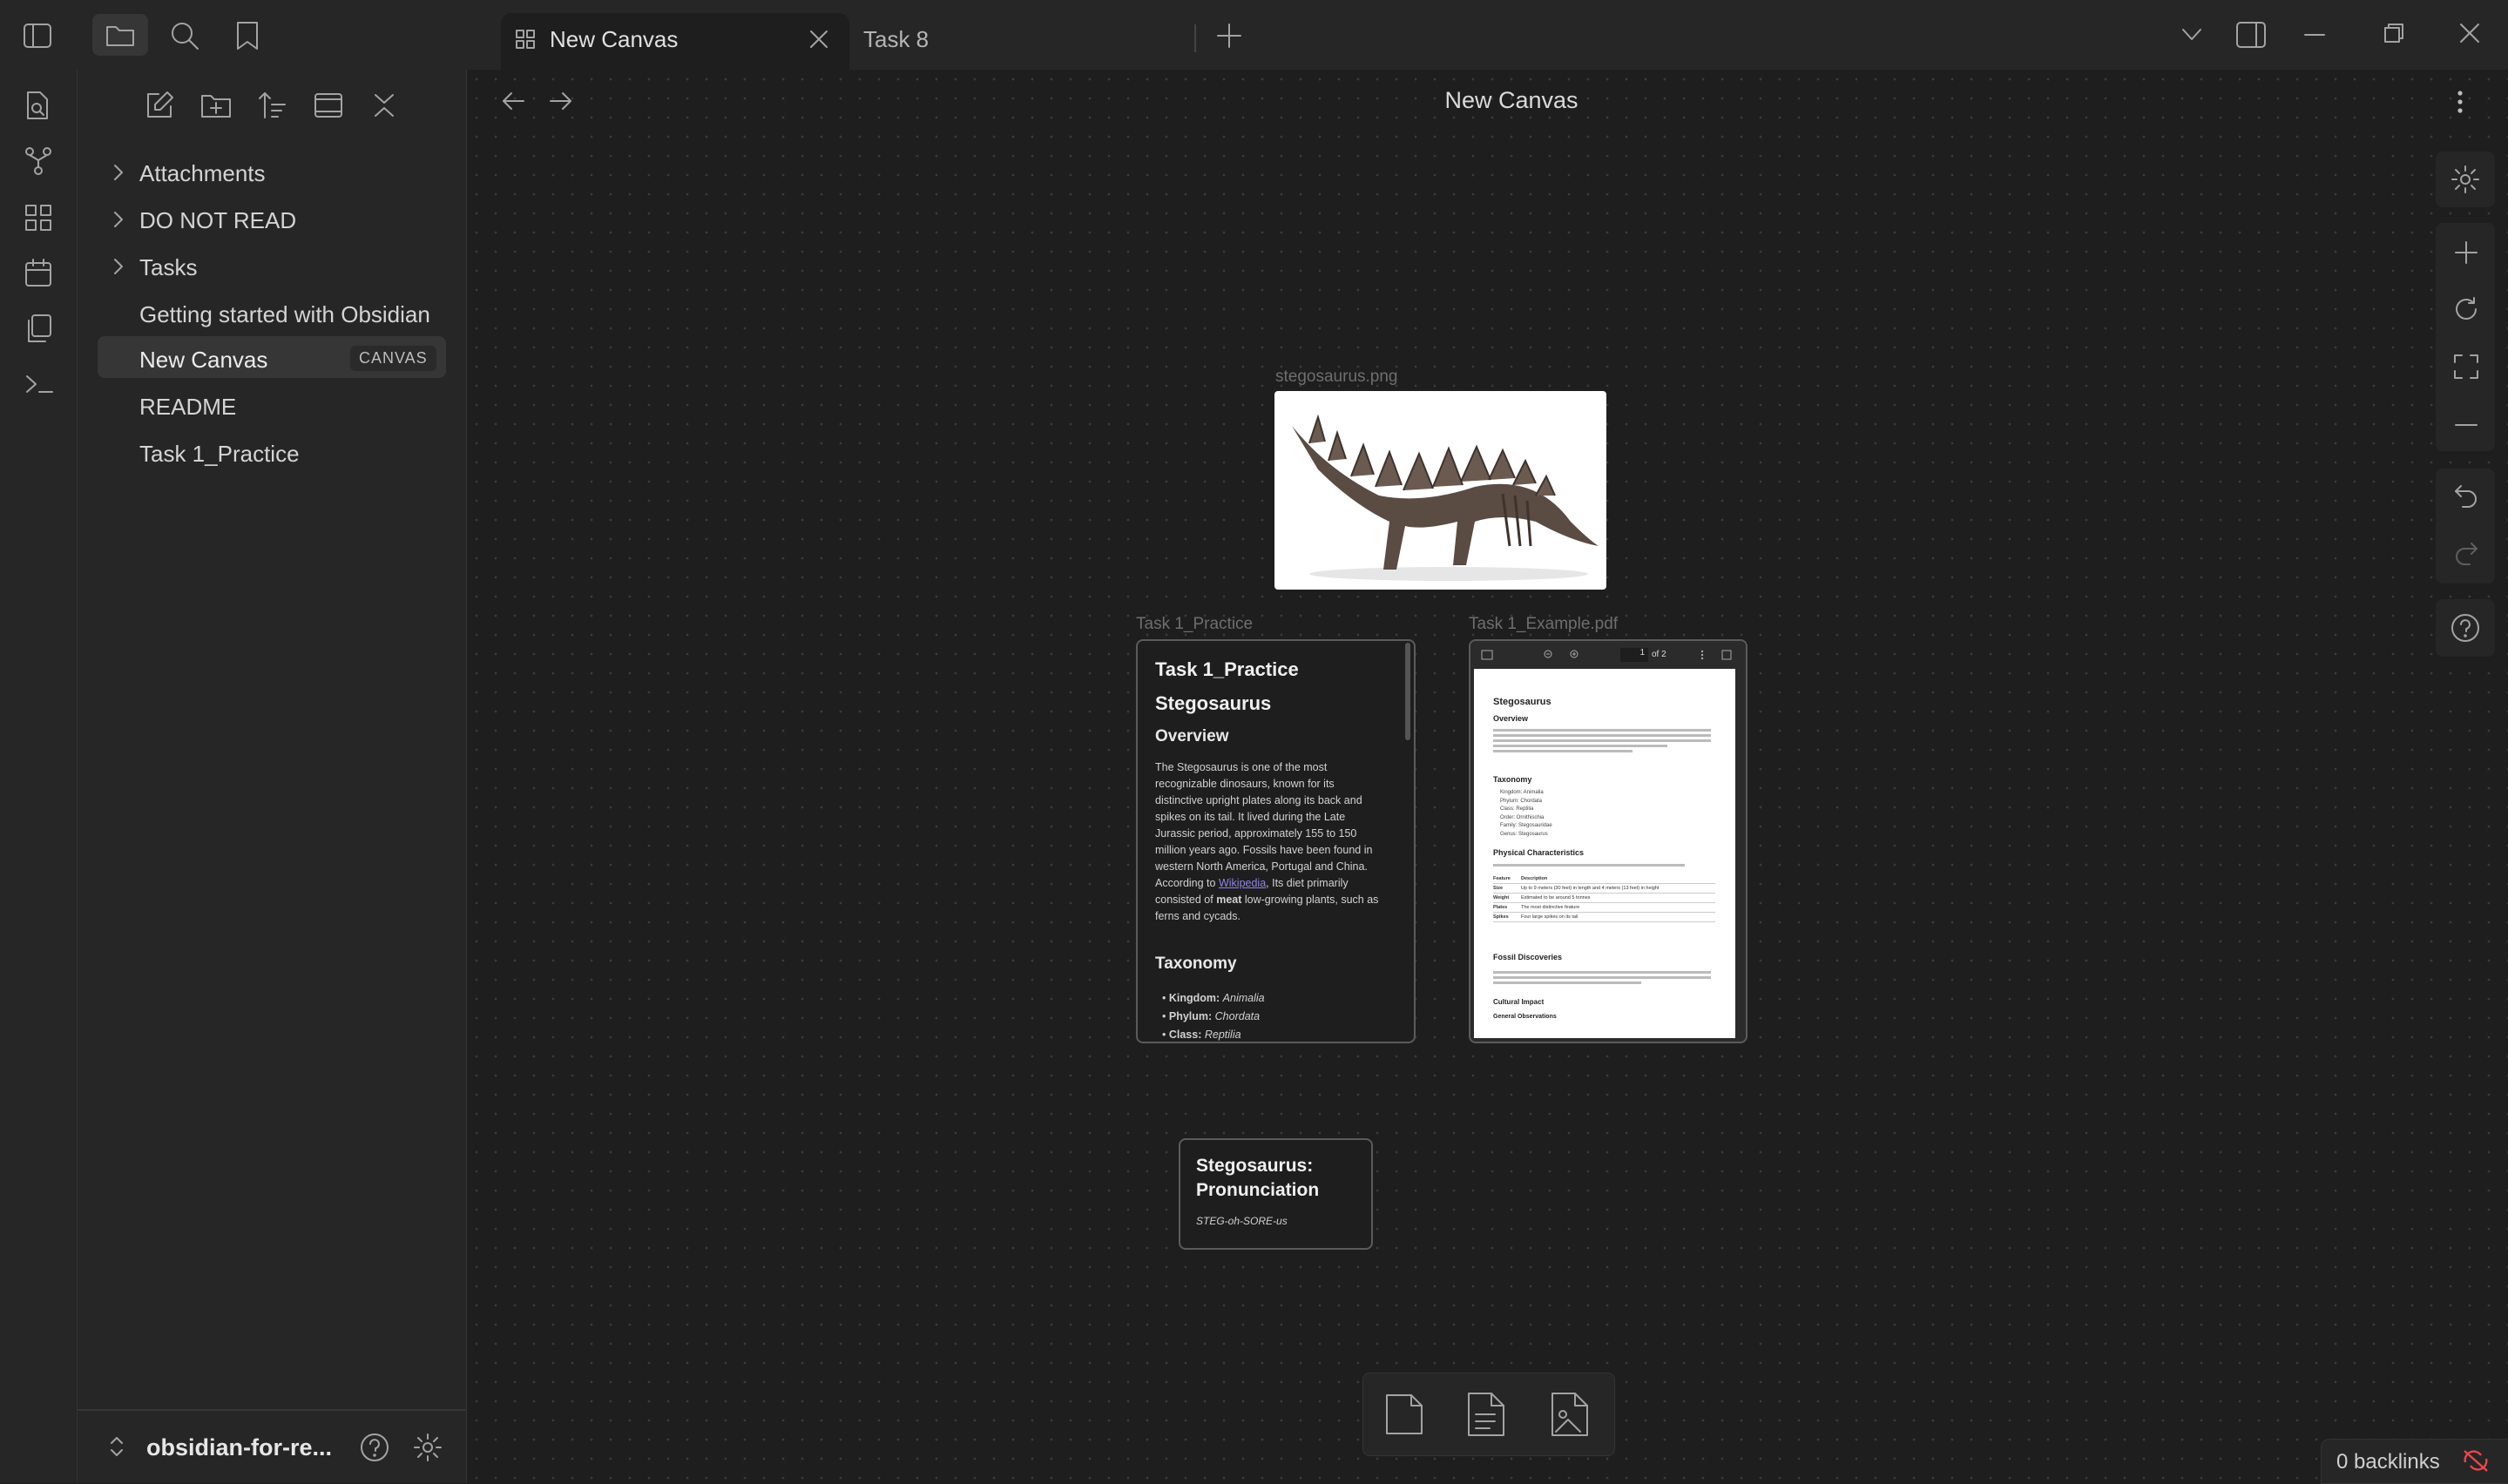 This screenshot has width=2508, height=1484. I want to click on layout-icon, so click(328, 105).